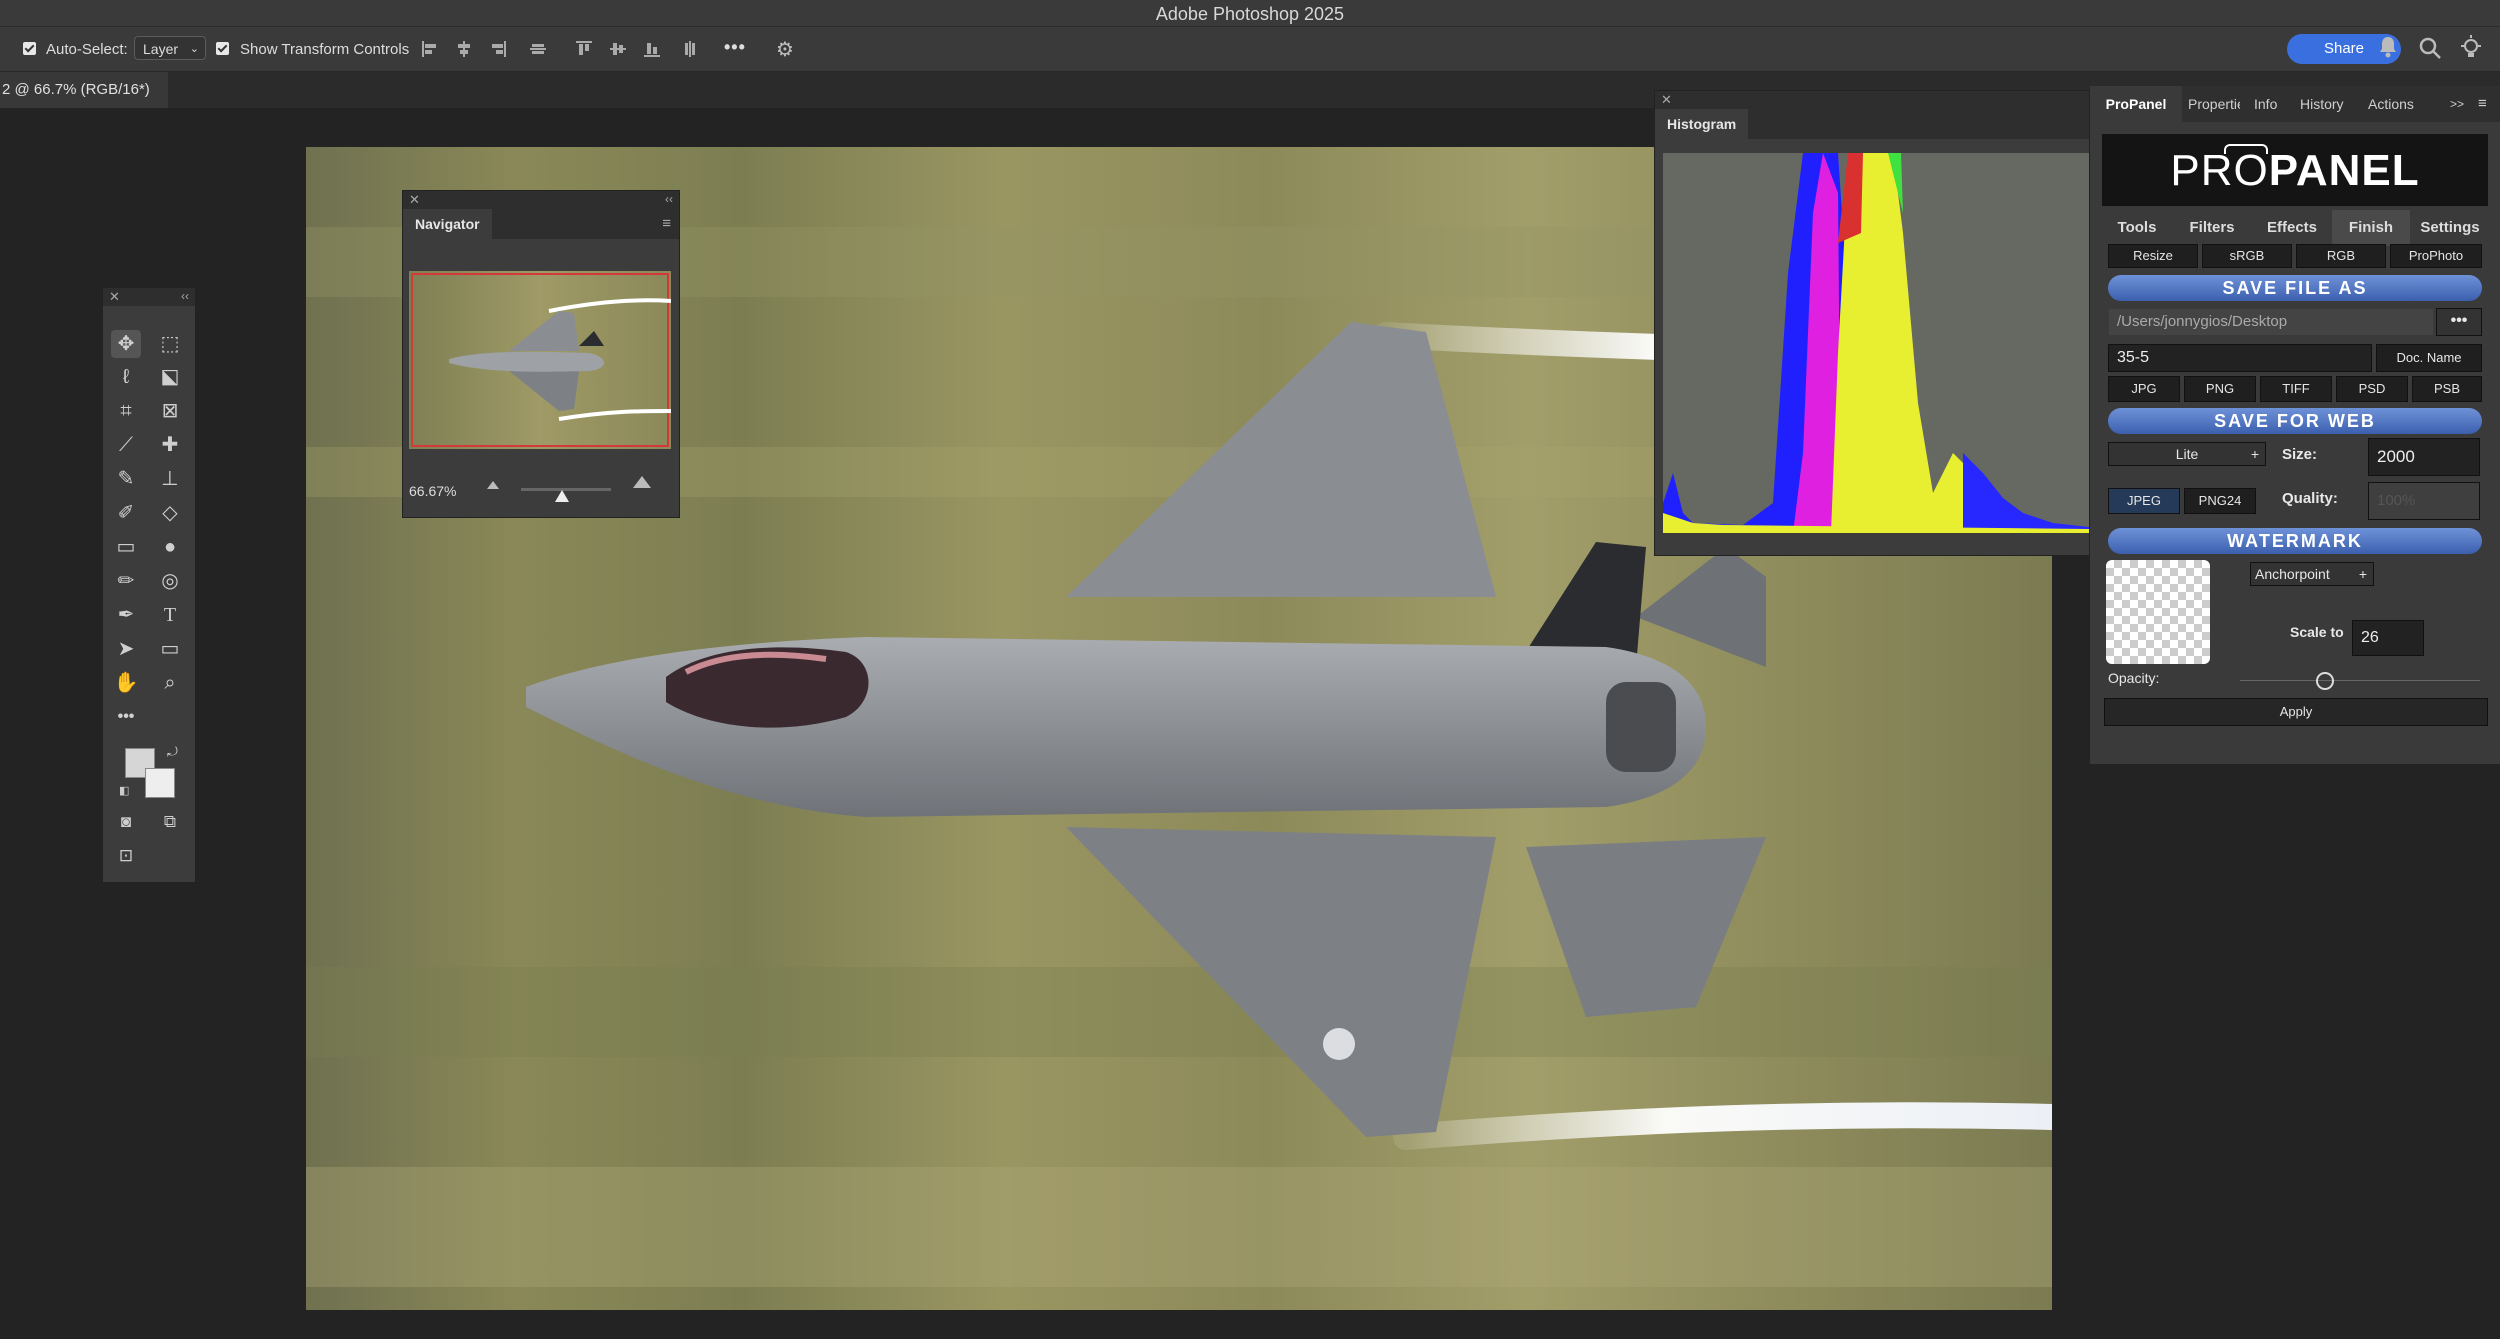 Image resolution: width=2500 pixels, height=1339 pixels. What do you see at coordinates (652, 49) in the screenshot?
I see `align-bottom-icon` at bounding box center [652, 49].